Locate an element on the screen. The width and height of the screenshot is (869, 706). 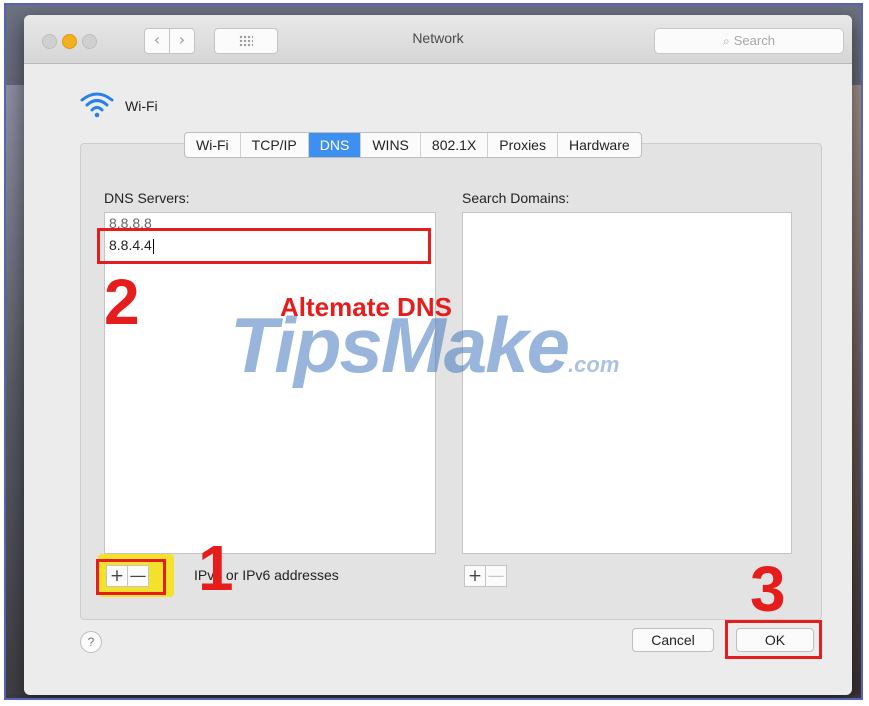
search-icon: ⌕ is located at coordinates (726, 41).